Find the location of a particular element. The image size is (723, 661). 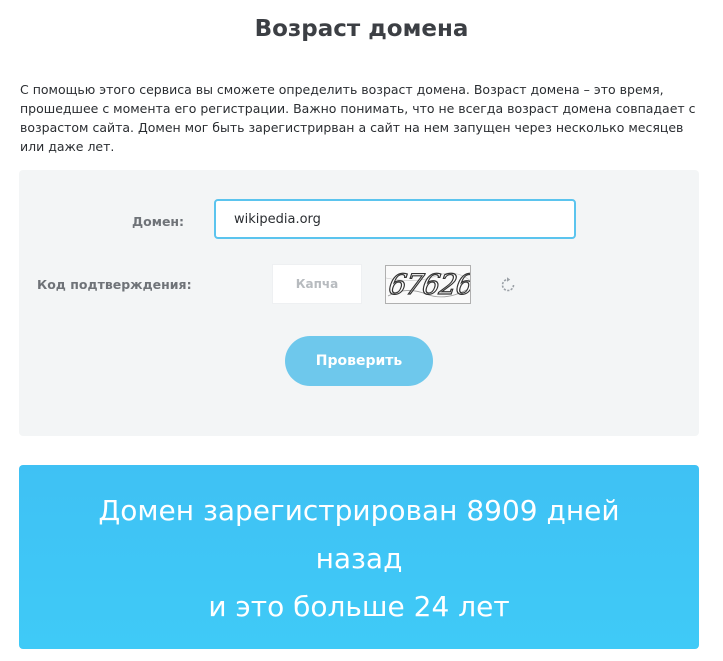

check-button: Проверить is located at coordinates (359, 361).